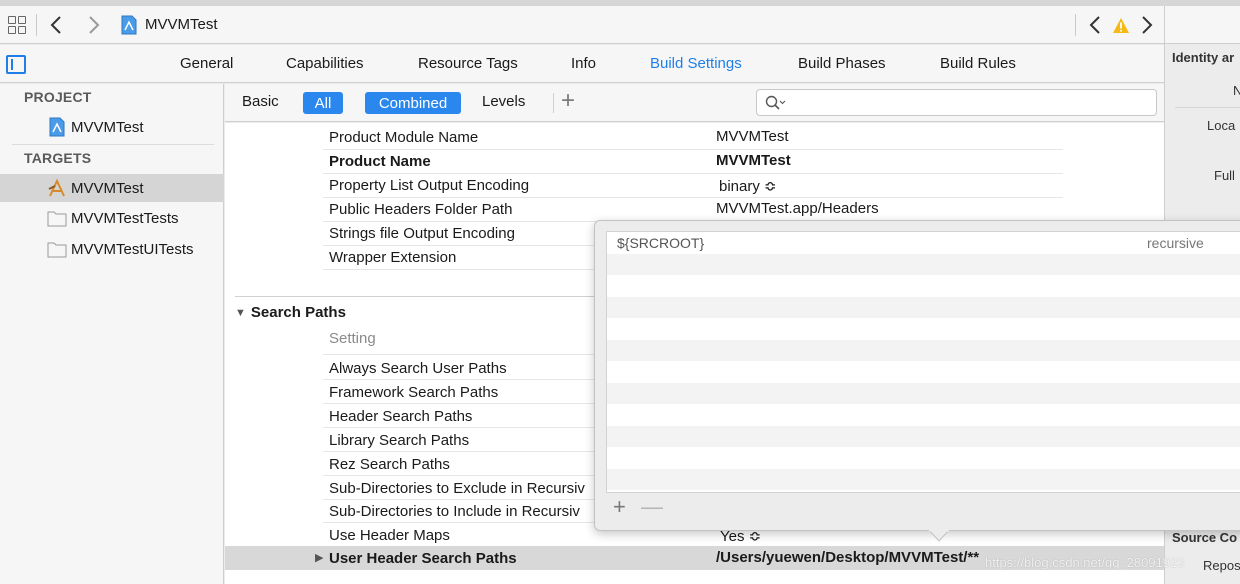  I want to click on app-target-icon, so click(56, 187).